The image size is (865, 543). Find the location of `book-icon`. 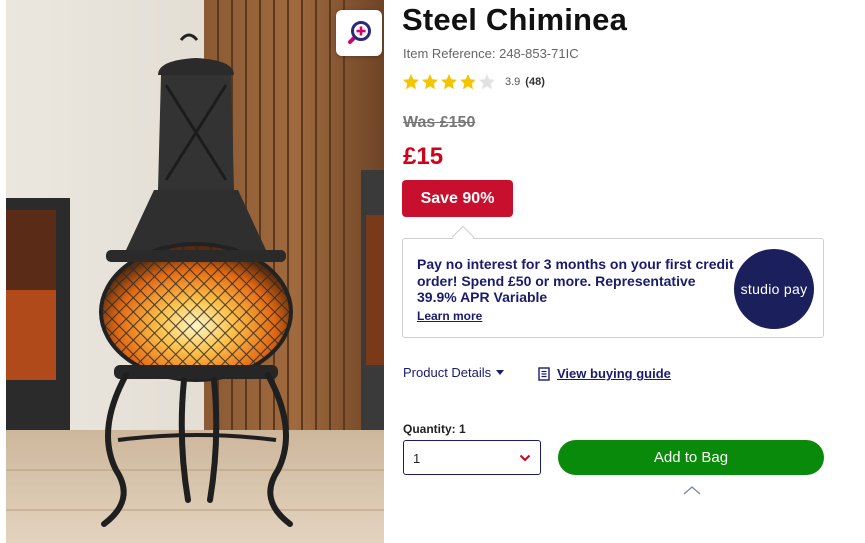

book-icon is located at coordinates (544, 373).